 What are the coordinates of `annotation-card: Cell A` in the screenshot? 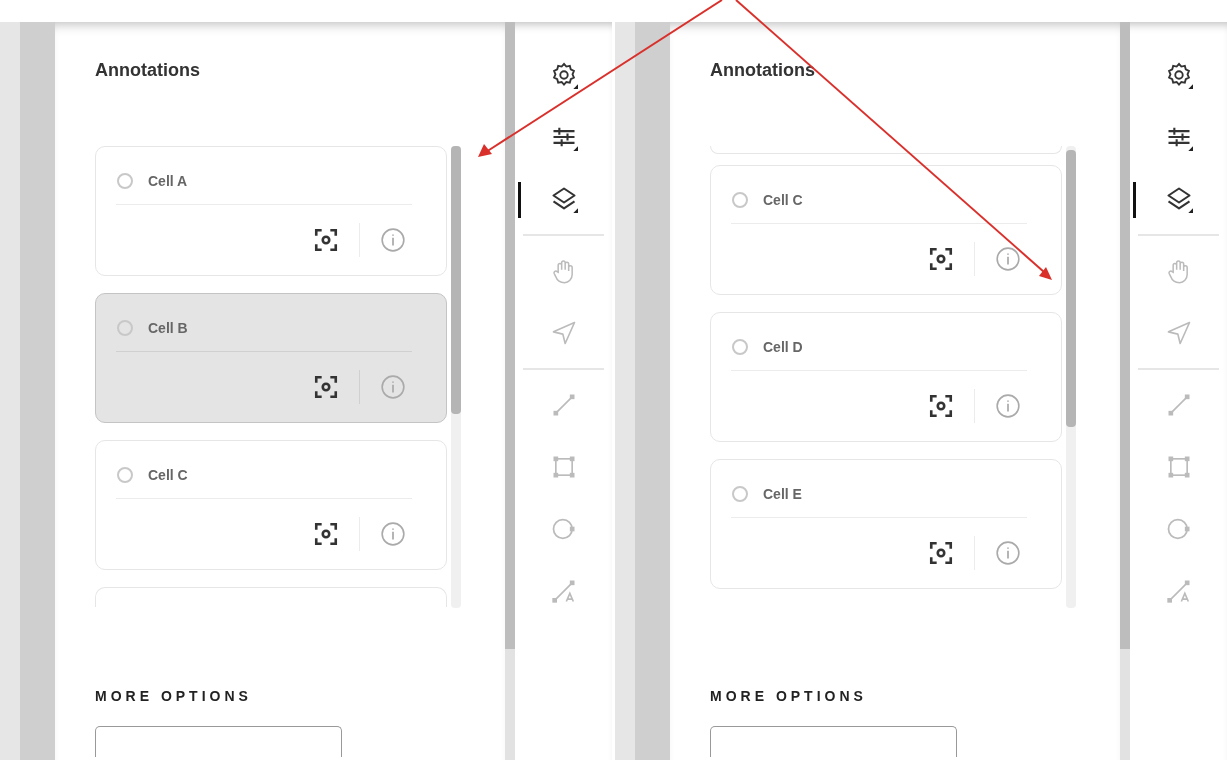 It's located at (271, 211).